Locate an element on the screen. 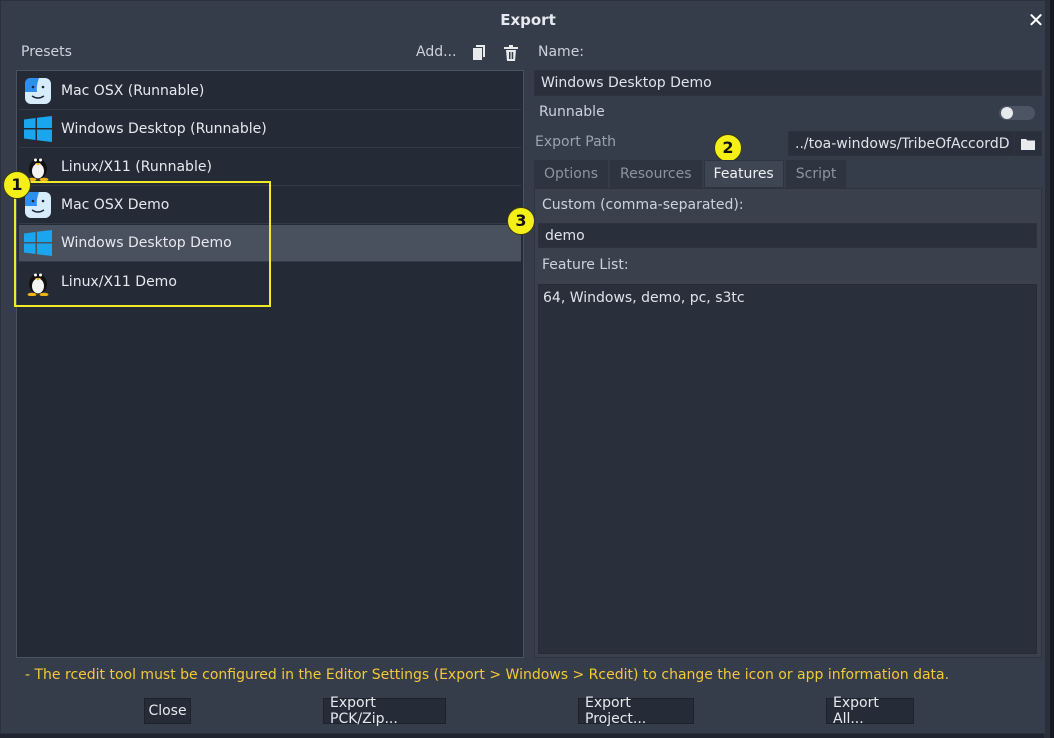 The height and width of the screenshot is (738, 1054). annotation-badge-1: 1 is located at coordinates (17, 185).